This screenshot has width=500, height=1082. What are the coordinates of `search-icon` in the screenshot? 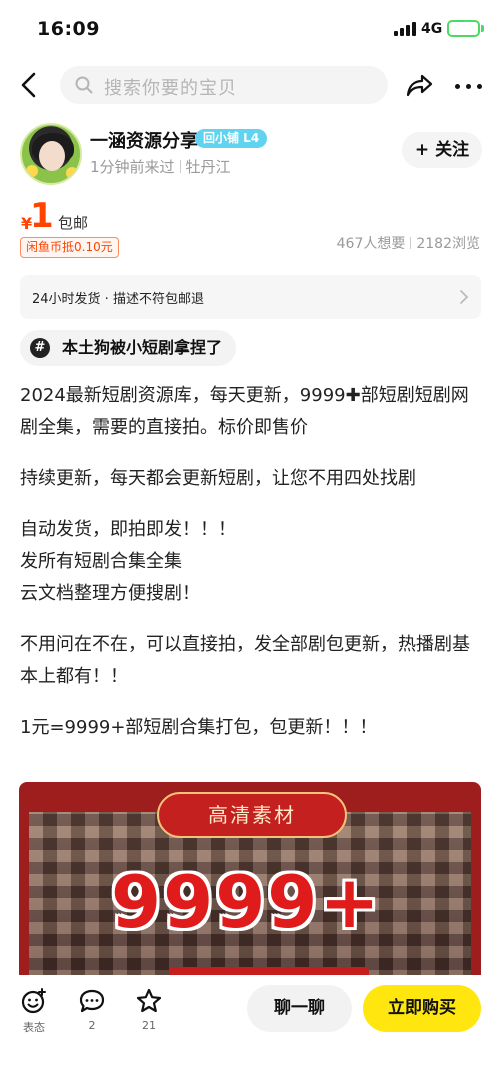 It's located at (84, 85).